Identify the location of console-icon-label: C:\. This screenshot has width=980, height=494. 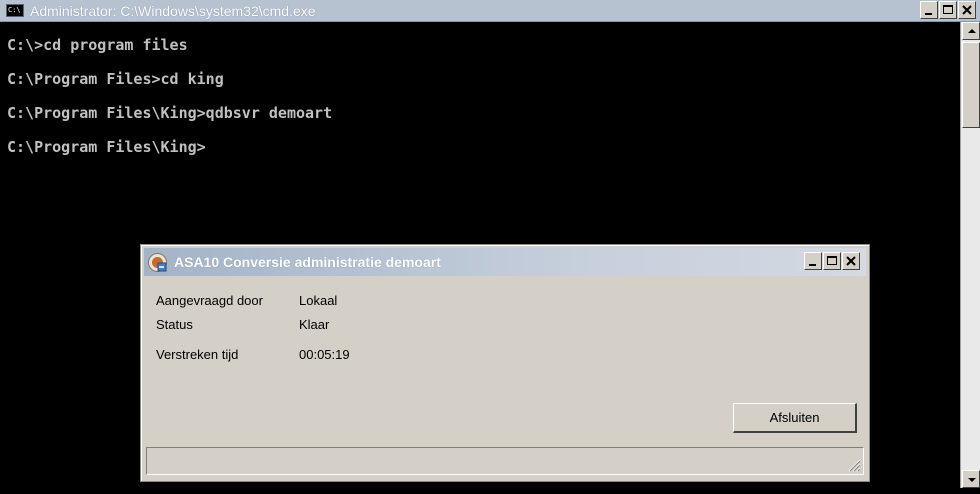
(14, 10).